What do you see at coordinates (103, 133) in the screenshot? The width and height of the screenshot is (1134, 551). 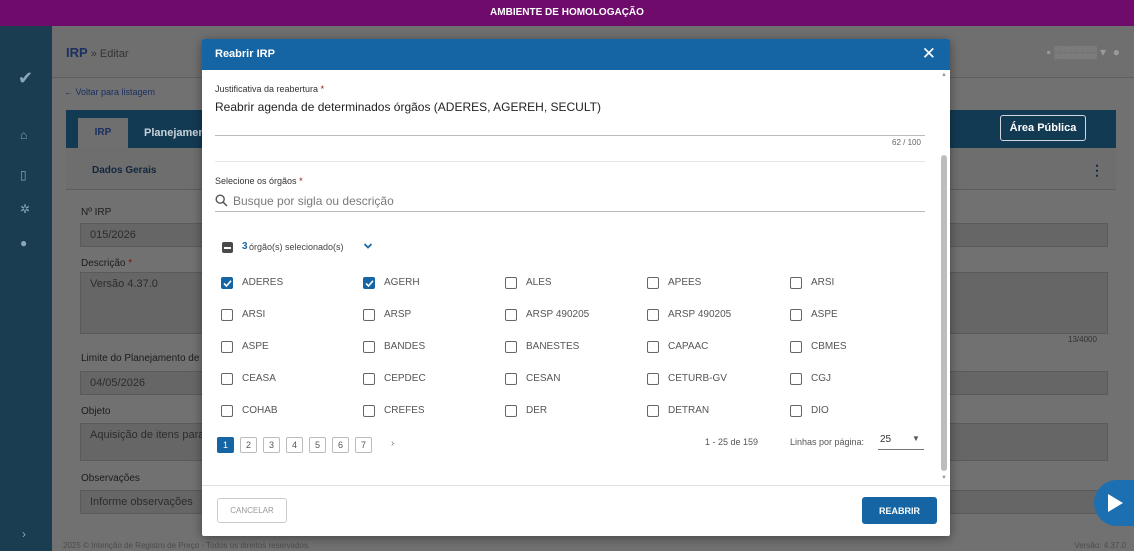 I see `tab-irp: IRP` at bounding box center [103, 133].